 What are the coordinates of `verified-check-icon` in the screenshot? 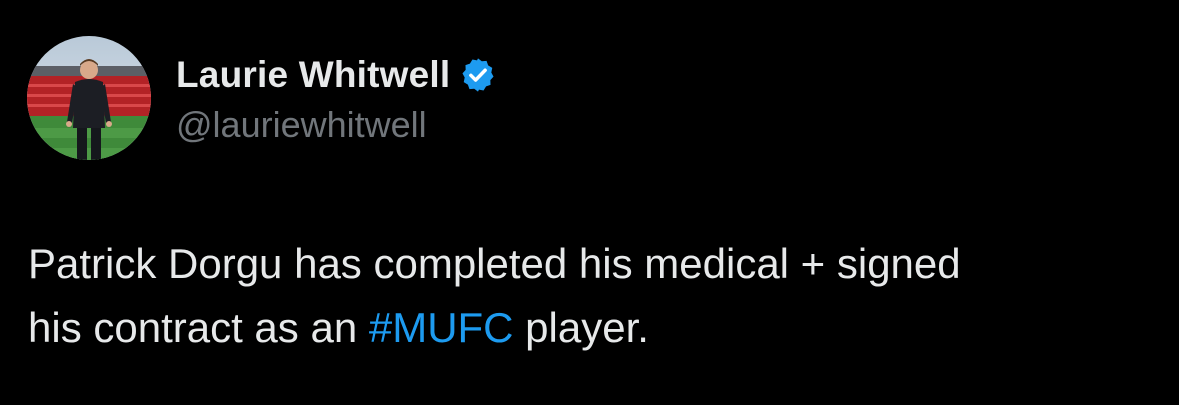 It's located at (478, 75).